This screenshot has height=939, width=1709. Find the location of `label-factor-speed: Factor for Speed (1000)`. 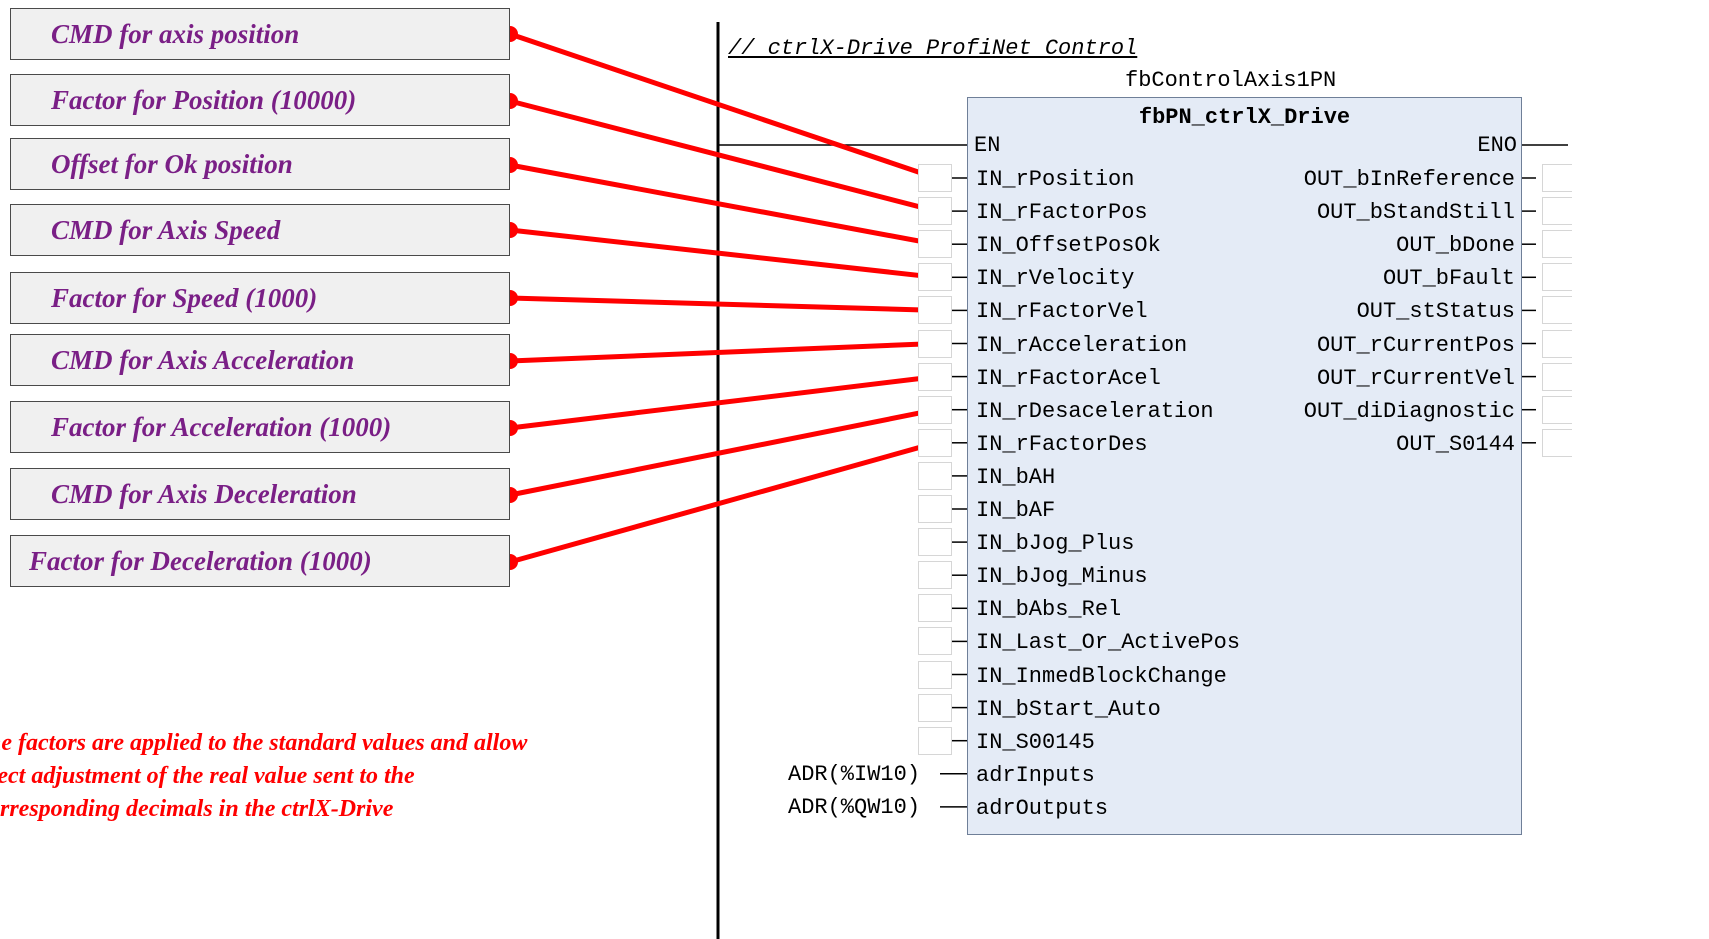

label-factor-speed: Factor for Speed (1000) is located at coordinates (260, 298).